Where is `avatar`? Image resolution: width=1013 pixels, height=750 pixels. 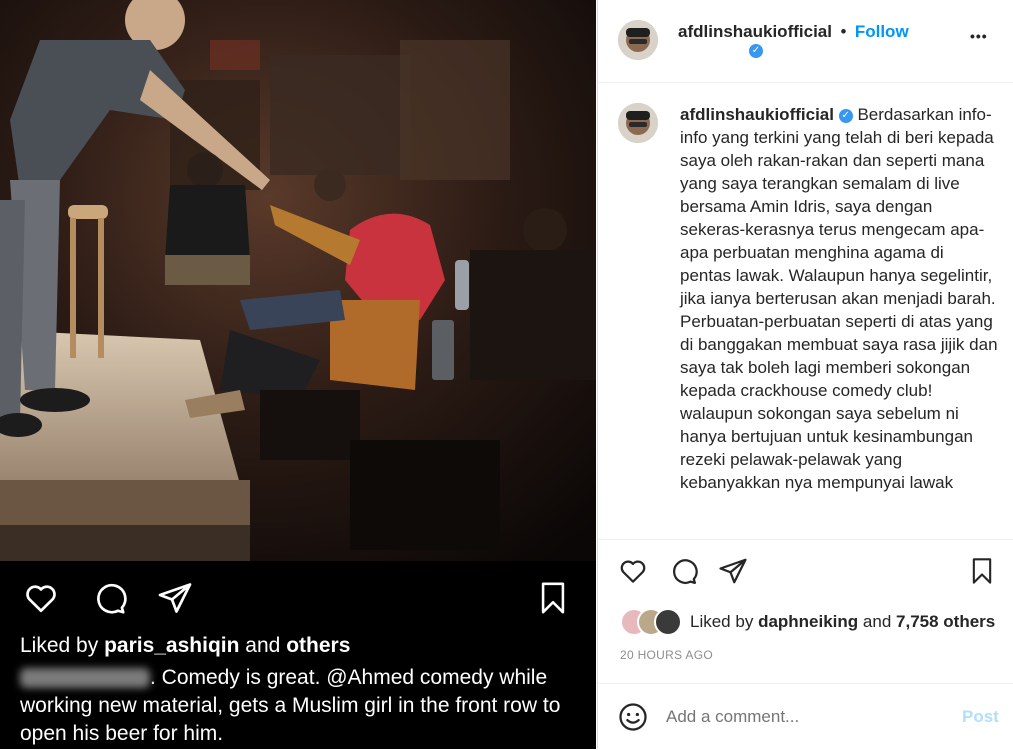
avatar is located at coordinates (638, 40).